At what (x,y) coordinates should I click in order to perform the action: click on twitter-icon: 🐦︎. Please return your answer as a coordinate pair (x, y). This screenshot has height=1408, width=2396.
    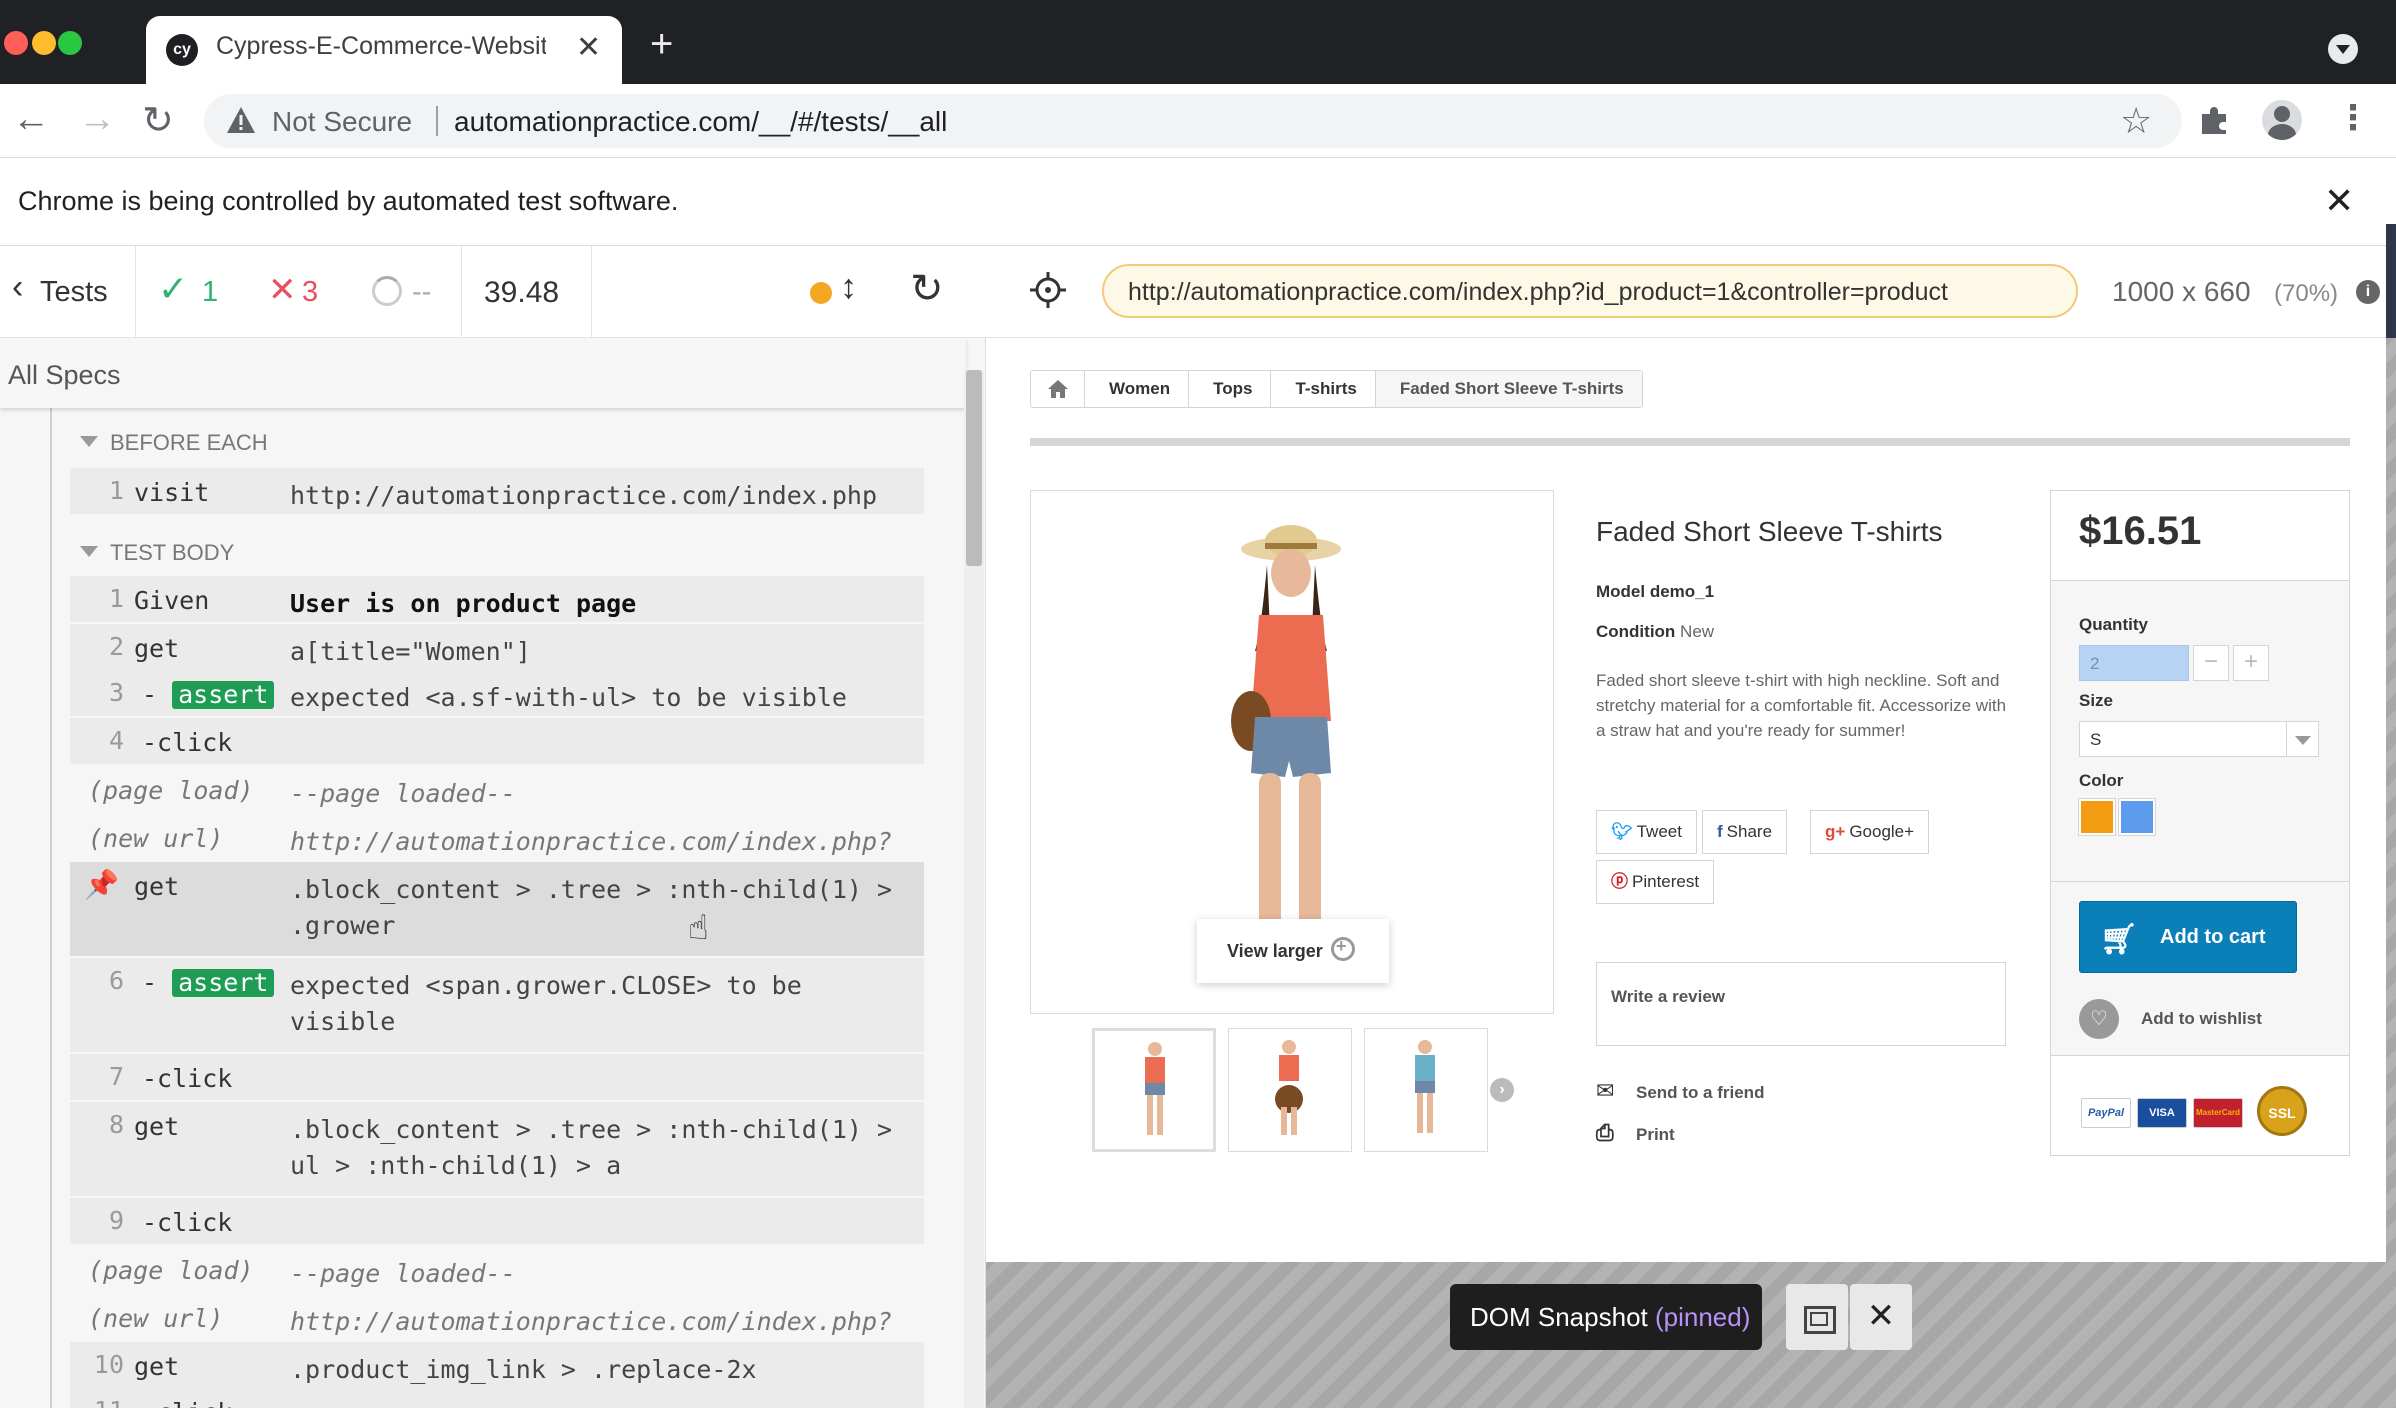
    Looking at the image, I should click on (1622, 831).